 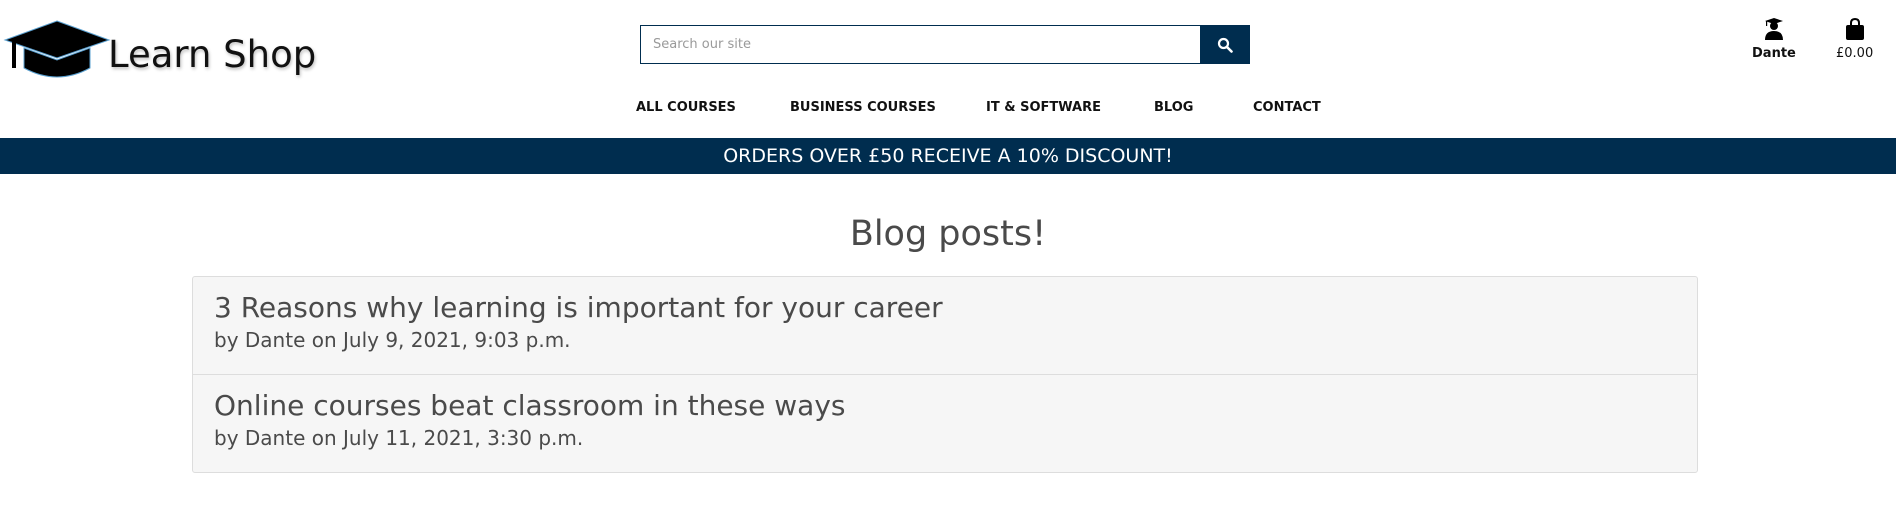 What do you see at coordinates (948, 156) in the screenshot?
I see `discount-banner: ORDERS OVER £50 RECEIVE A 10% DISCOUNT!` at bounding box center [948, 156].